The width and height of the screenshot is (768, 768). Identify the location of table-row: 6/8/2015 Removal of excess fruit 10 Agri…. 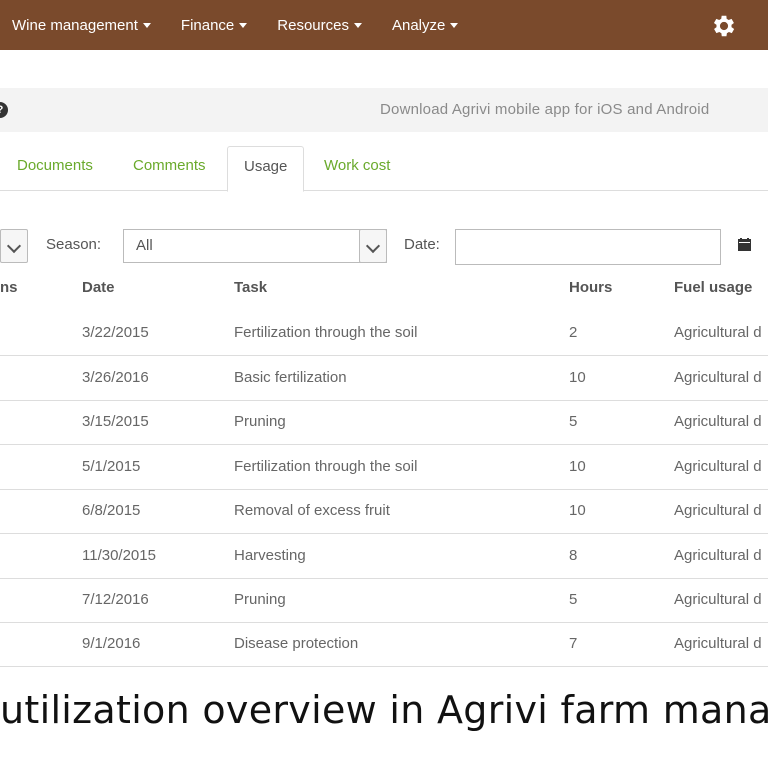
(384, 511).